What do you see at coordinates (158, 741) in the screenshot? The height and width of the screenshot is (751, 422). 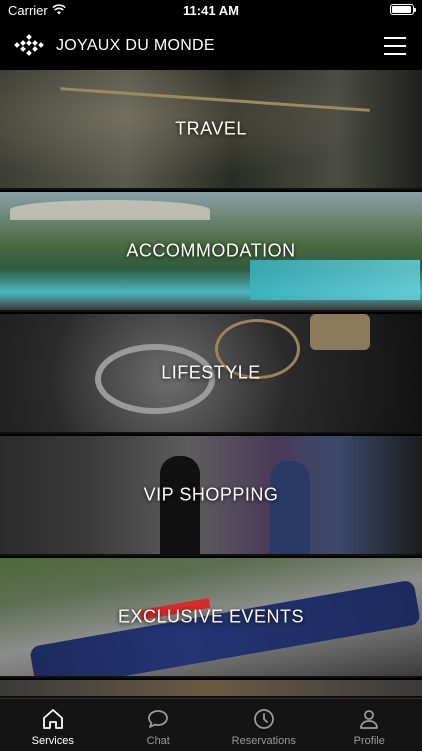 I see `tab-label: Chat` at bounding box center [158, 741].